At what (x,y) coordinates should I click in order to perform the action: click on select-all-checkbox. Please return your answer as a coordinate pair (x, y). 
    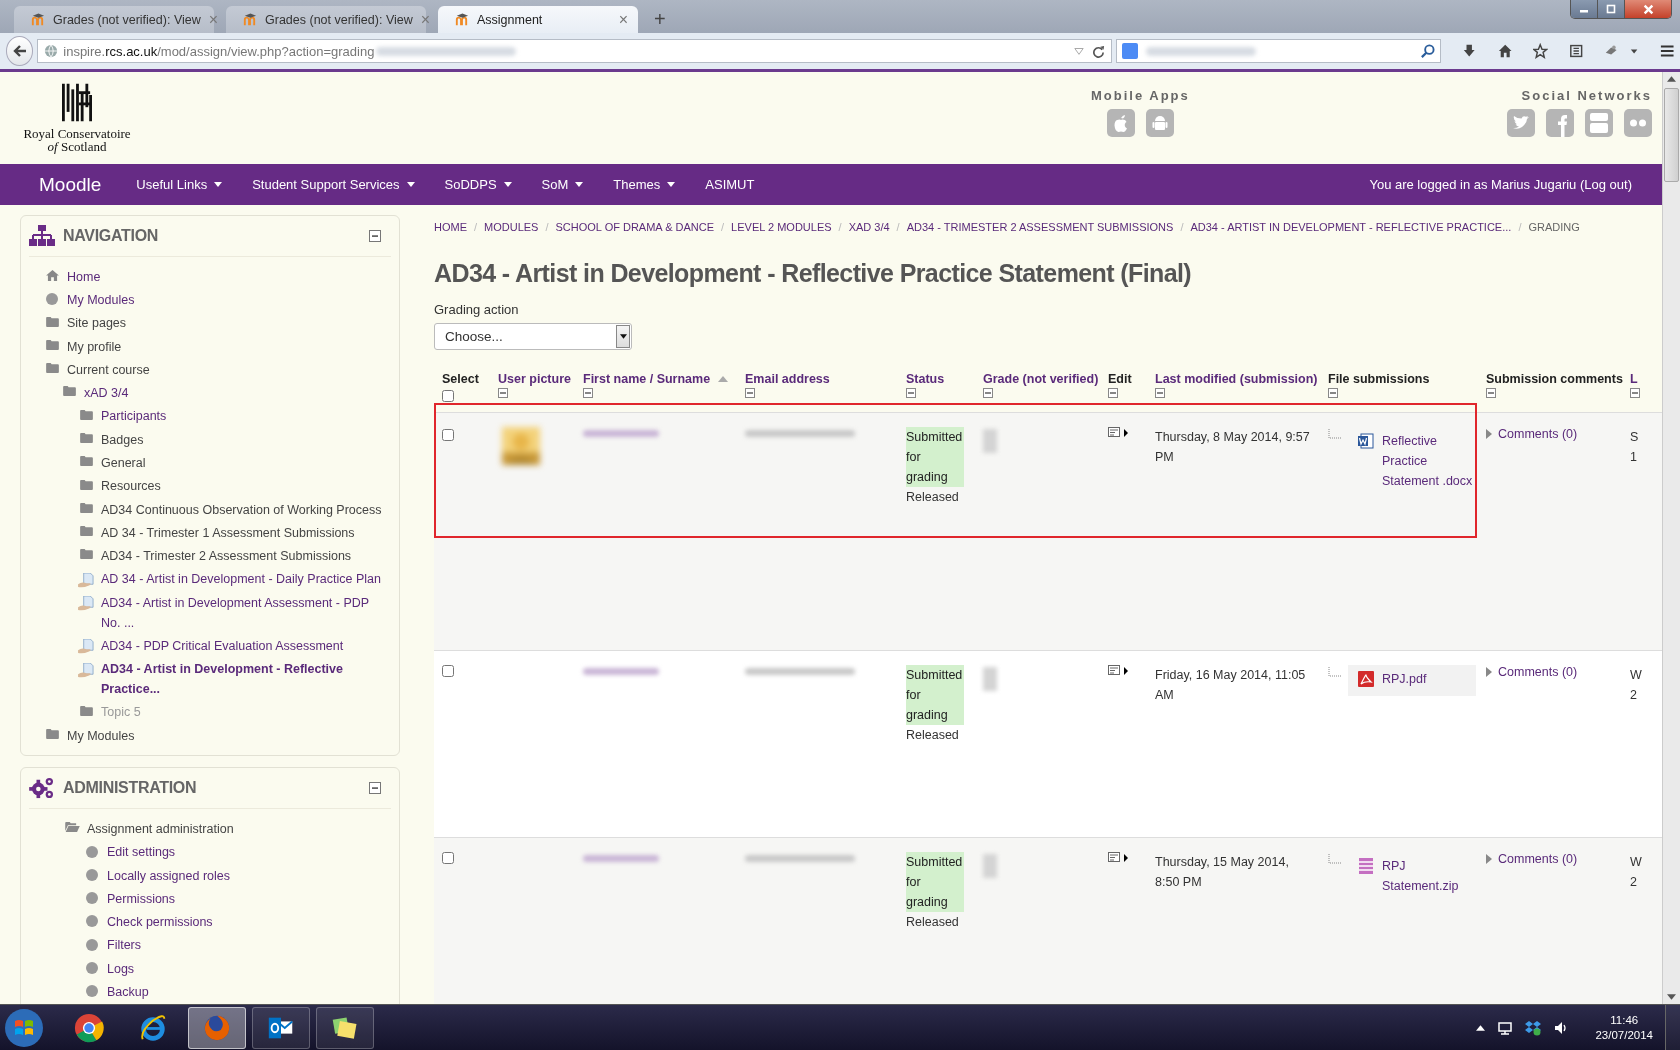
    Looking at the image, I should click on (448, 396).